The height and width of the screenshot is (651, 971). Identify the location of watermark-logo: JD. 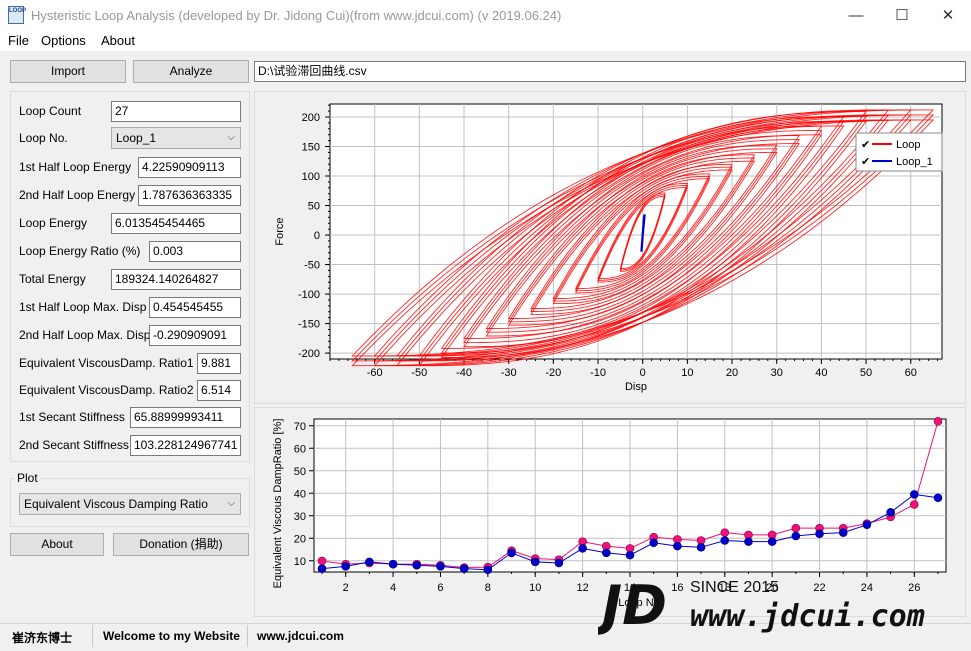
(632, 605).